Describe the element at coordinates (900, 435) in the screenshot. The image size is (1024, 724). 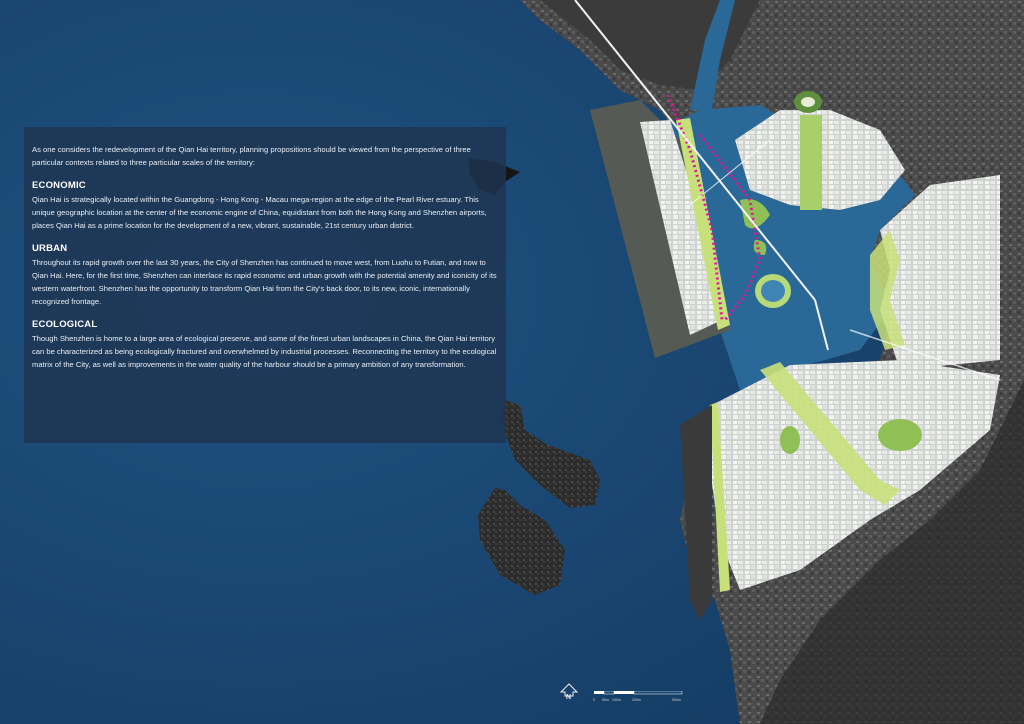
I see `south-park` at that location.